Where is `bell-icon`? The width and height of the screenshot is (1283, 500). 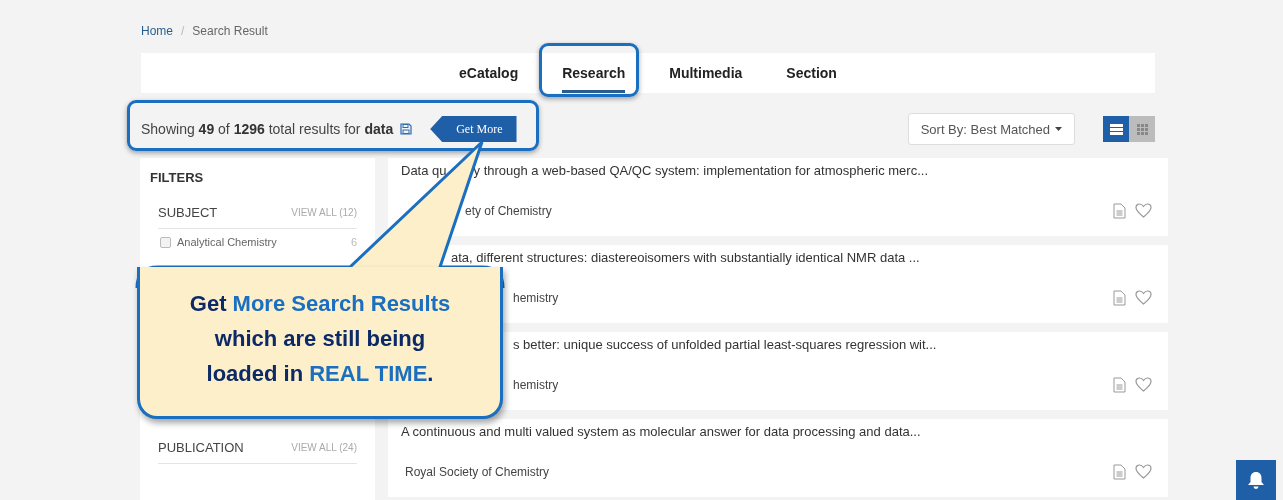
bell-icon is located at coordinates (1256, 480).